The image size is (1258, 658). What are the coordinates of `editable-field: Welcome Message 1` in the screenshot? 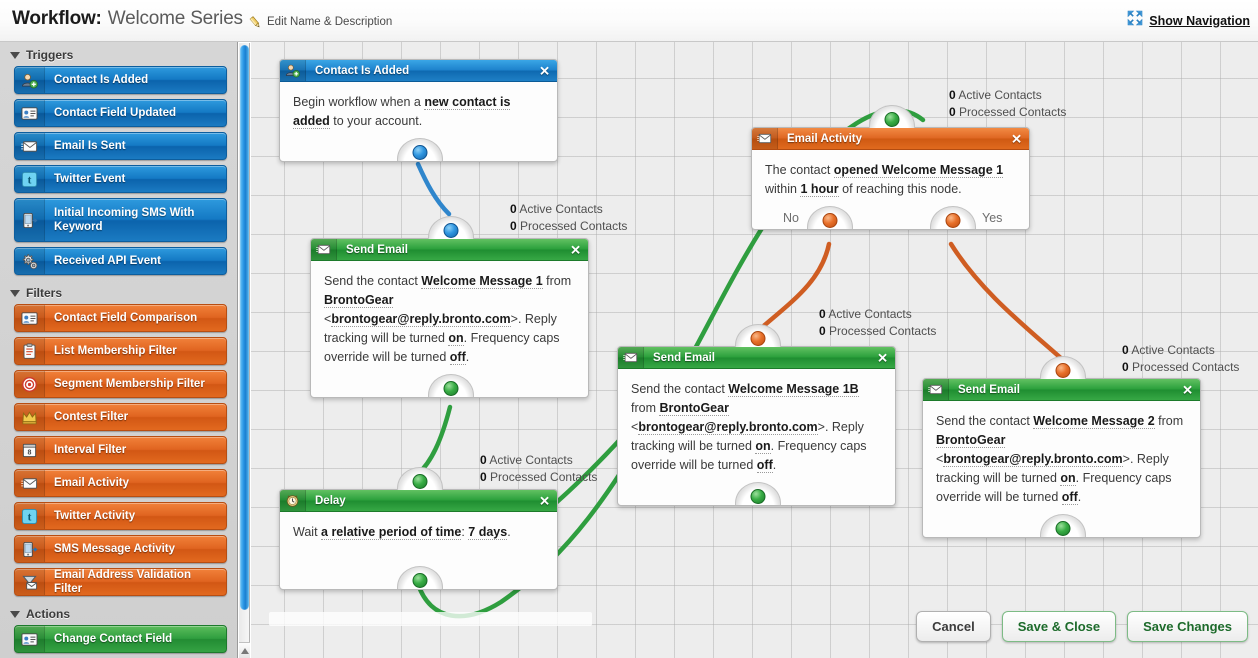 It's located at (482, 281).